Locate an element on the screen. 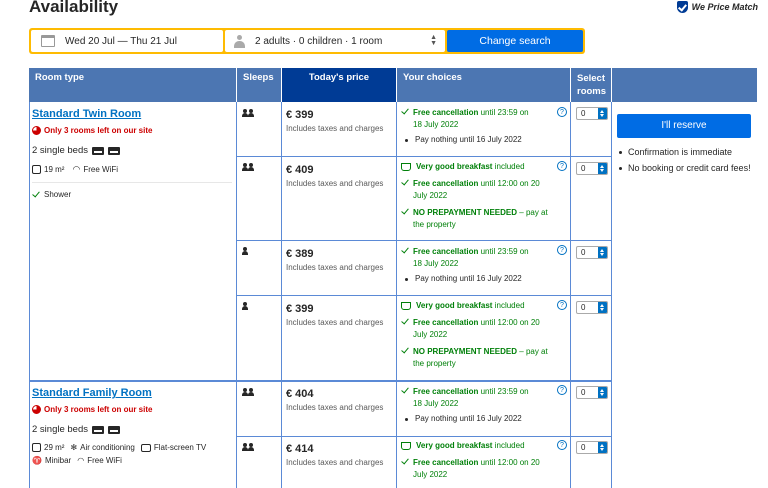 This screenshot has height=488, width=768. room-name-link: Standard Twin Room is located at coordinates (132, 114).